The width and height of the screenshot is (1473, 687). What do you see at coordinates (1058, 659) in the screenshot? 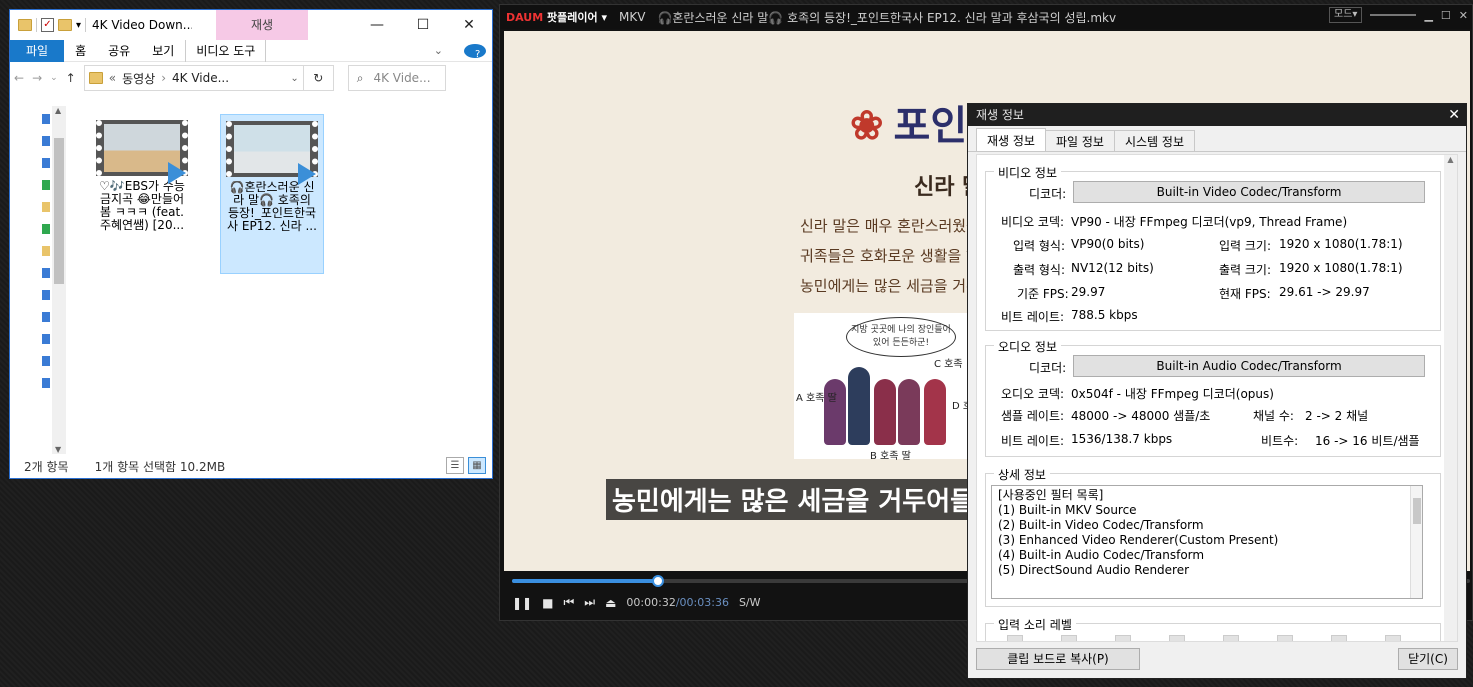
I see `copy-clipboard-button: 클립 보드로 복사(P)` at bounding box center [1058, 659].